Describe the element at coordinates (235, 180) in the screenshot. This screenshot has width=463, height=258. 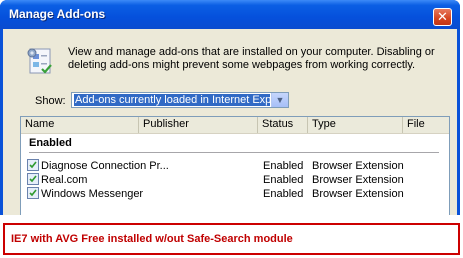
I see `table-row: Real.com Enabled Browser Extension` at that location.